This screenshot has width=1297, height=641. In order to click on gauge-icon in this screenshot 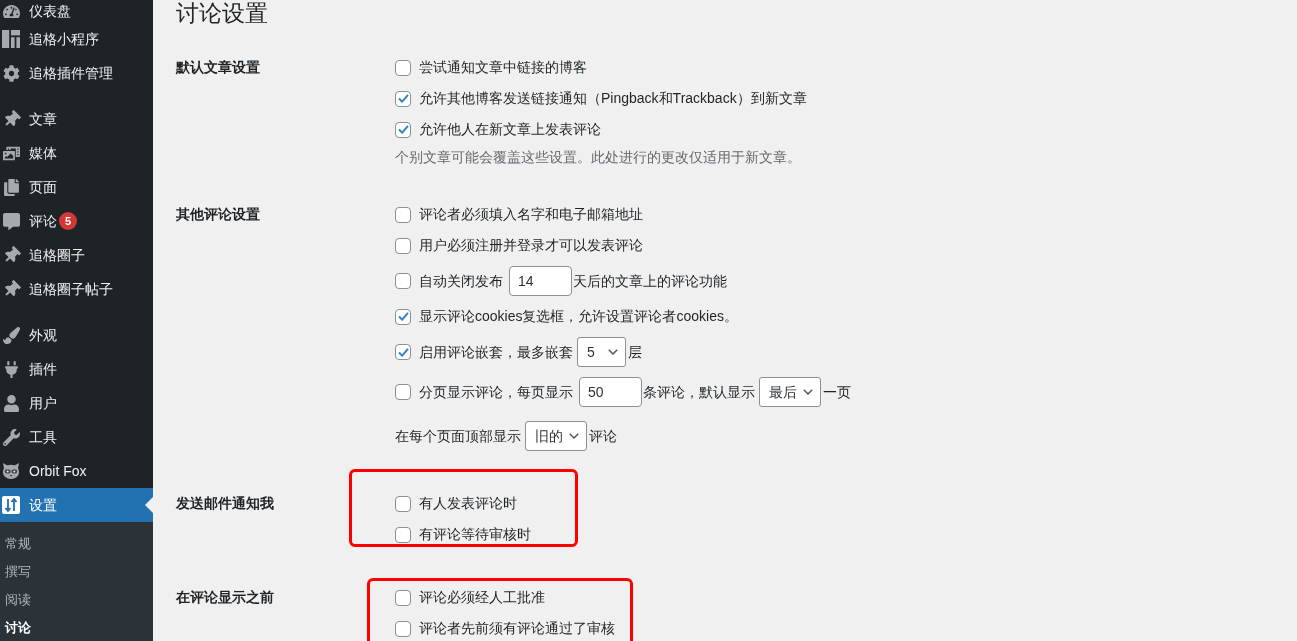, I will do `click(11, 11)`.